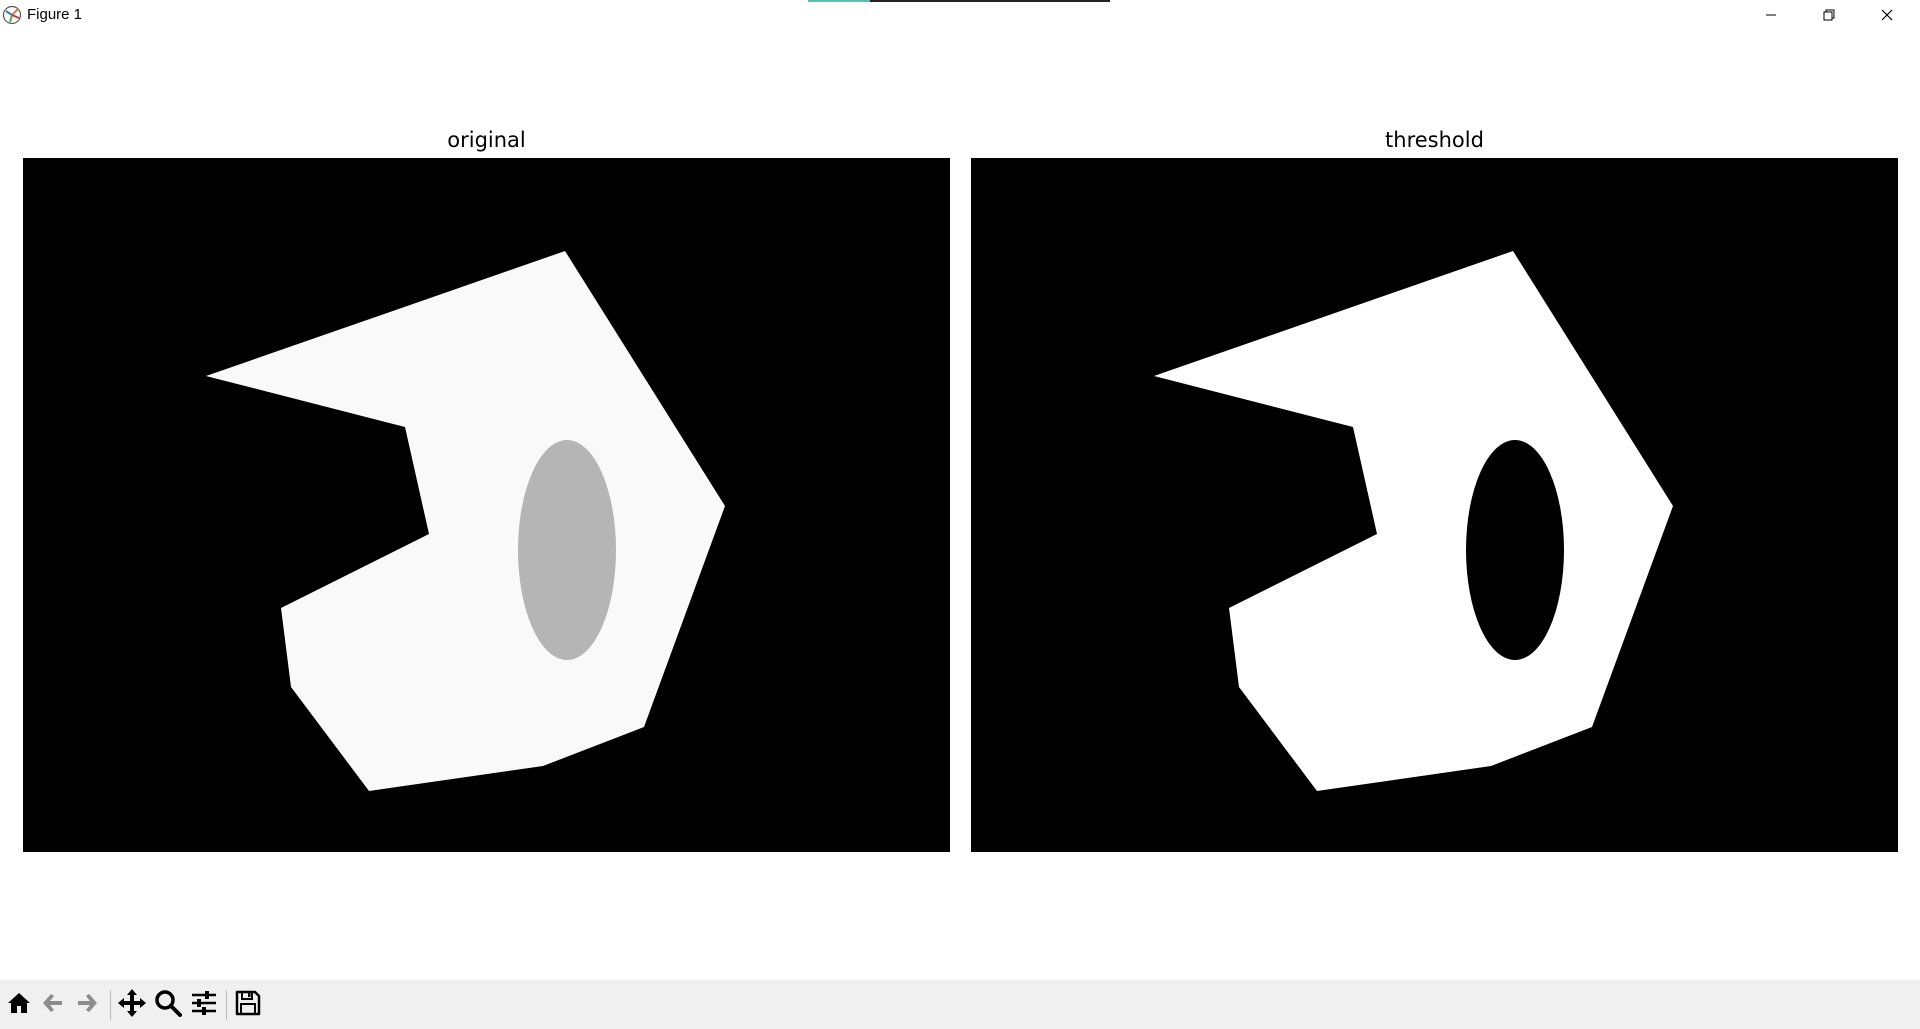 The height and width of the screenshot is (1029, 1920). Describe the element at coordinates (960, 1004) in the screenshot. I see `navigation-toolbar` at that location.